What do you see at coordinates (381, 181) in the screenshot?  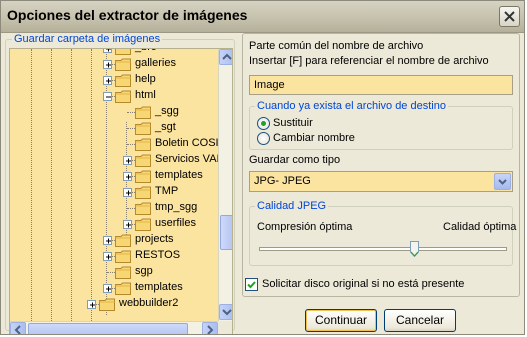 I see `save-type-select: JPG- JPEG` at bounding box center [381, 181].